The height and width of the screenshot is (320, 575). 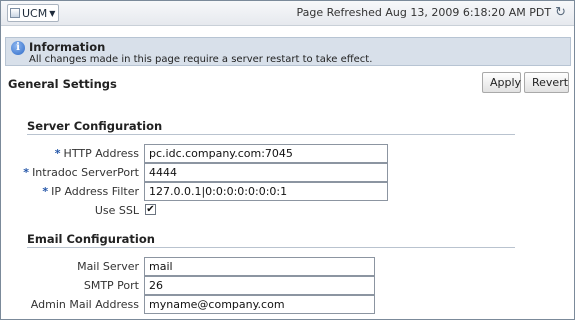 I want to click on intradoc-serverport-input, so click(x=266, y=172).